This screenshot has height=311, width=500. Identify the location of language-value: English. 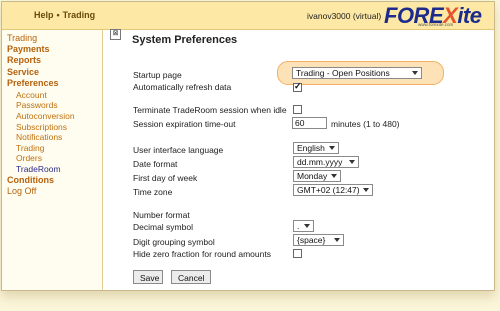
(311, 148).